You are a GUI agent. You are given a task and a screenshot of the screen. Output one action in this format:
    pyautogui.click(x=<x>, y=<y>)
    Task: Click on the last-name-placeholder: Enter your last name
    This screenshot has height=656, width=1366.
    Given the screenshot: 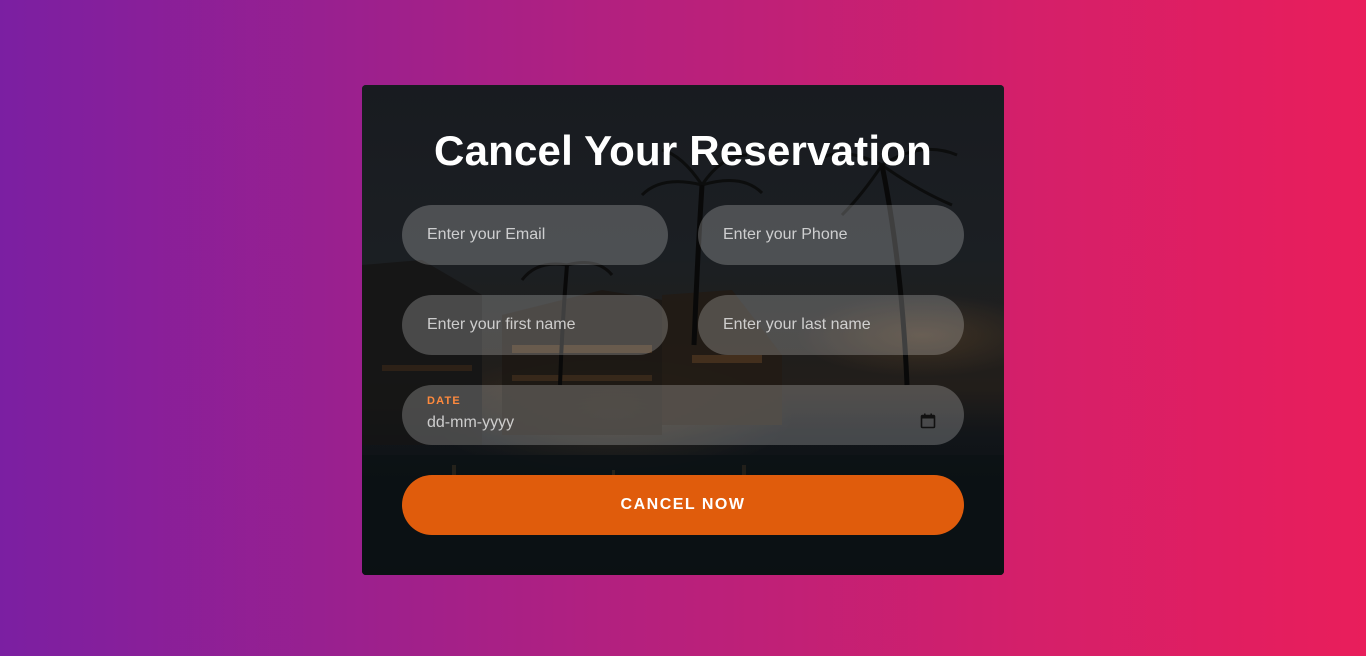 What is the action you would take?
    pyautogui.click(x=797, y=324)
    